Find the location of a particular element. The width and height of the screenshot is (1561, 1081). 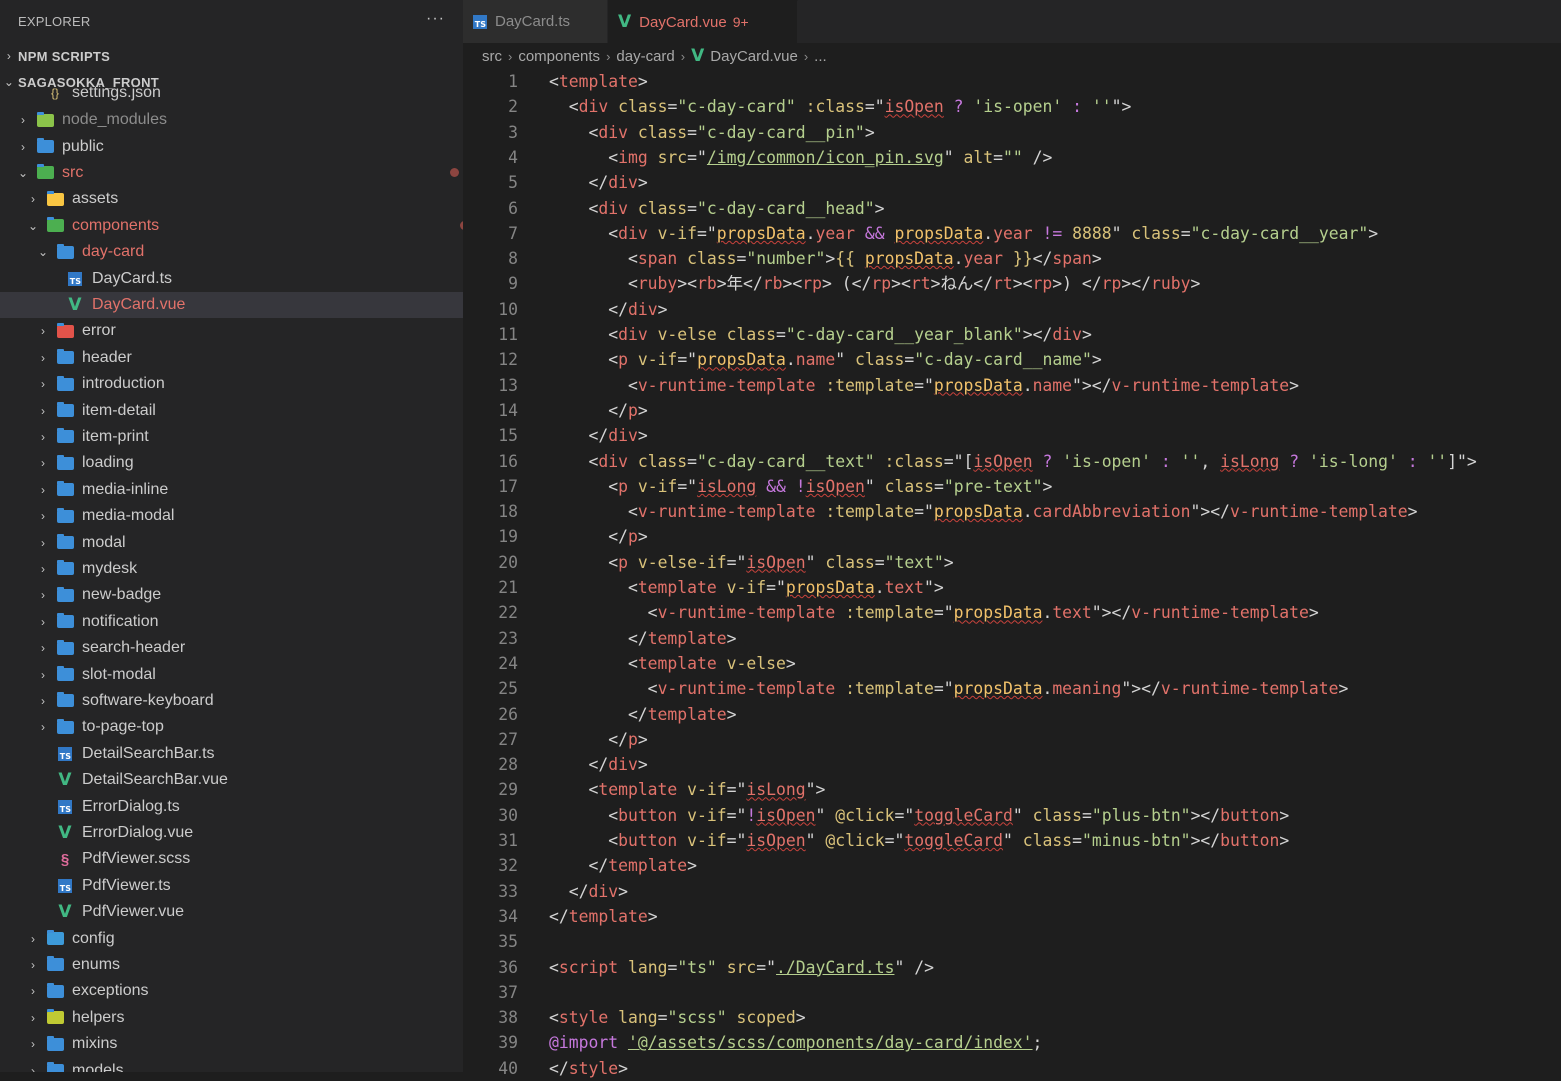

token: class is located at coordinates (712, 259).